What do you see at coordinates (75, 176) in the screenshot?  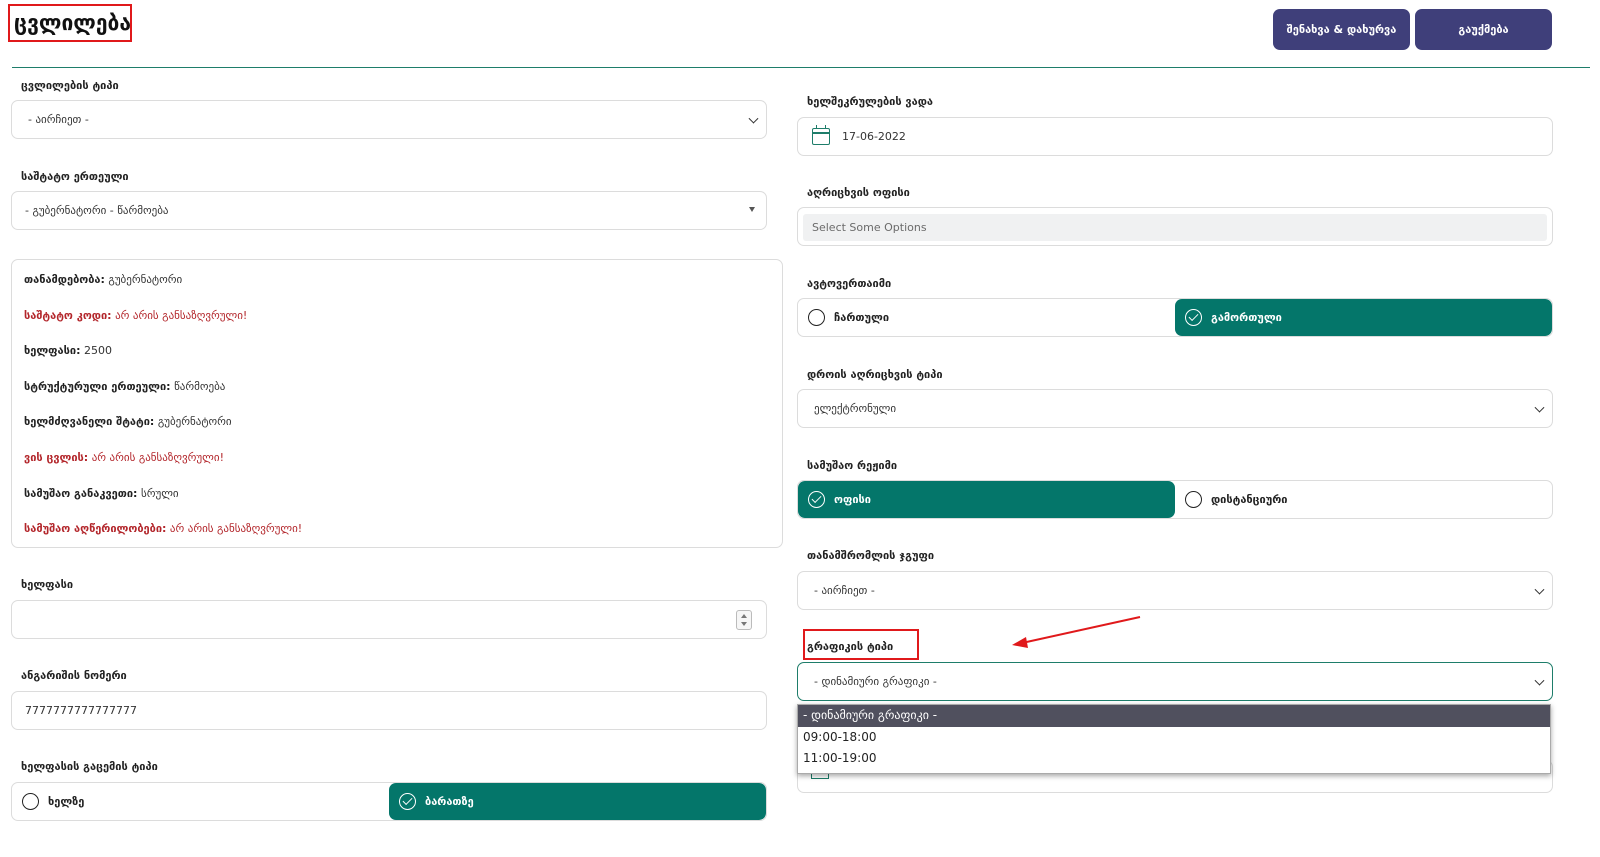 I see `staff-unit-label: საშტატო ერთეული` at bounding box center [75, 176].